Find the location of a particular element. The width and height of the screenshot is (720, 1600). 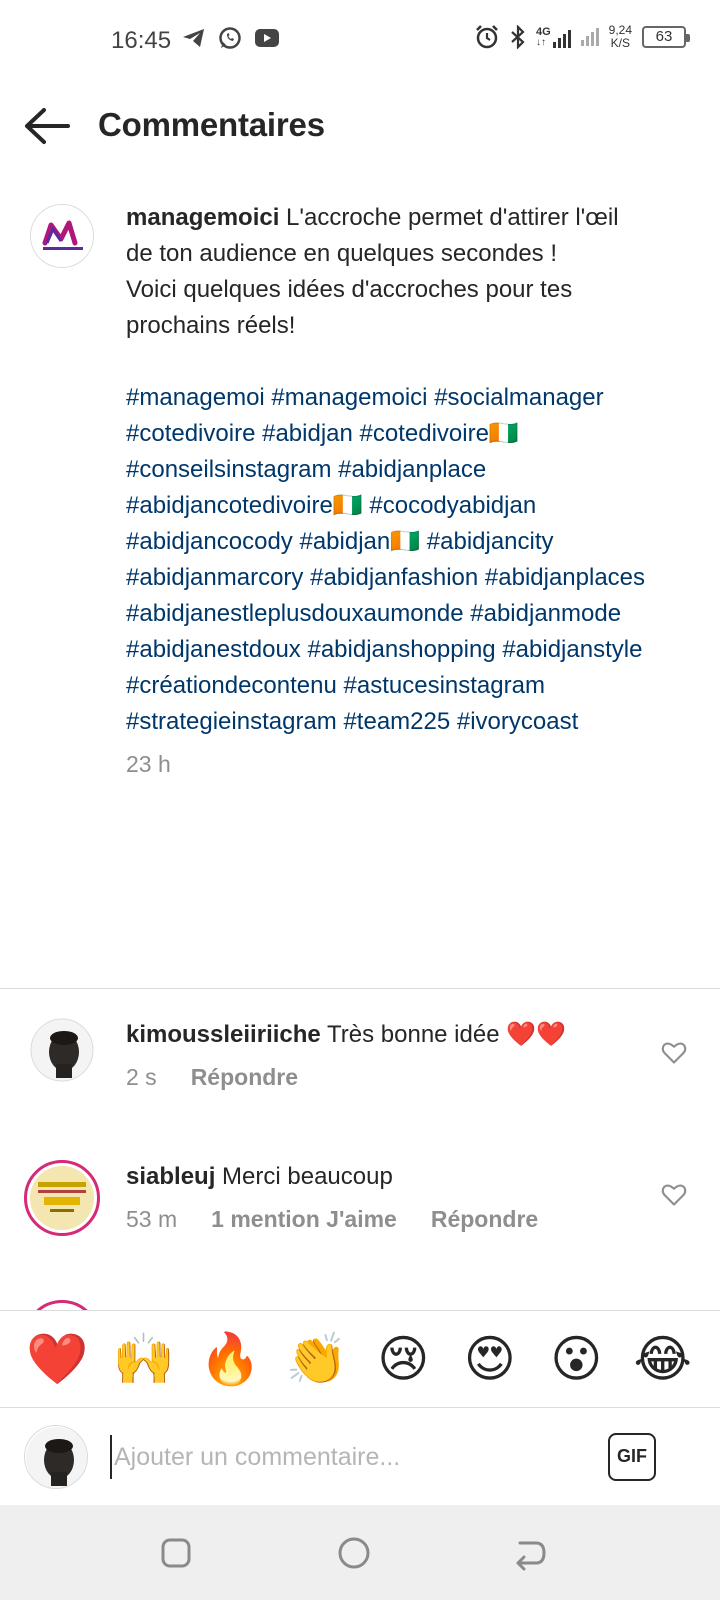

system-nav-bar is located at coordinates (360, 1552).